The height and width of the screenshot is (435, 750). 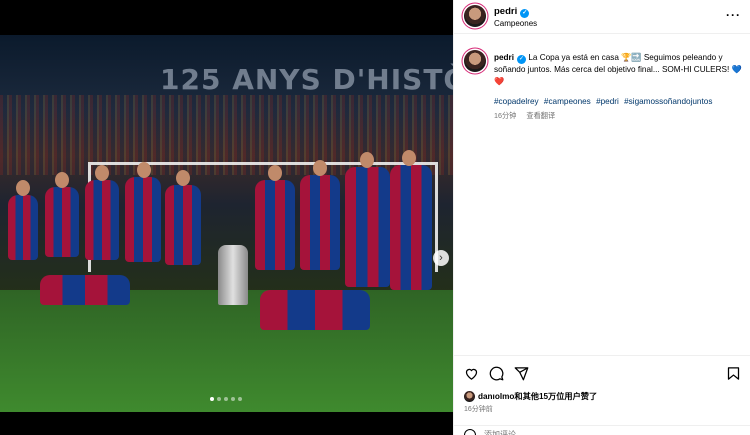 I want to click on hashtag-link: #campeones, so click(x=567, y=101).